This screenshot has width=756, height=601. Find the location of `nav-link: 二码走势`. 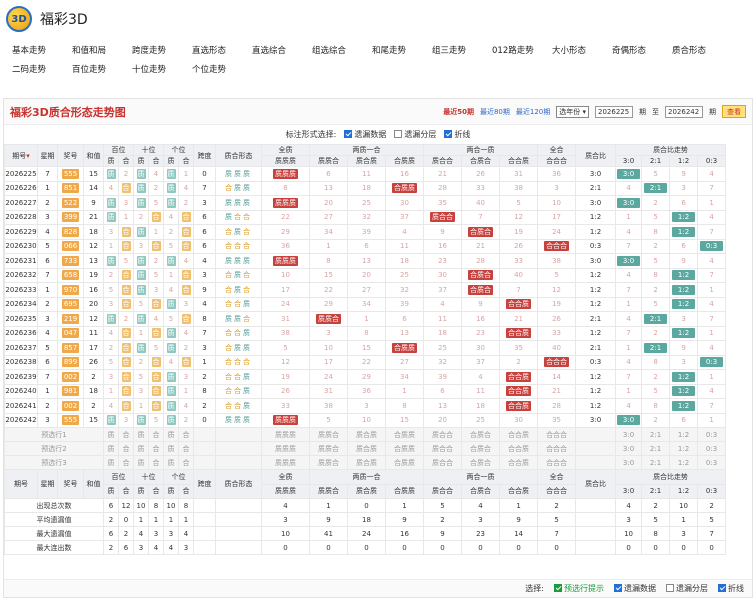

nav-link: 二码走势 is located at coordinates (42, 70).